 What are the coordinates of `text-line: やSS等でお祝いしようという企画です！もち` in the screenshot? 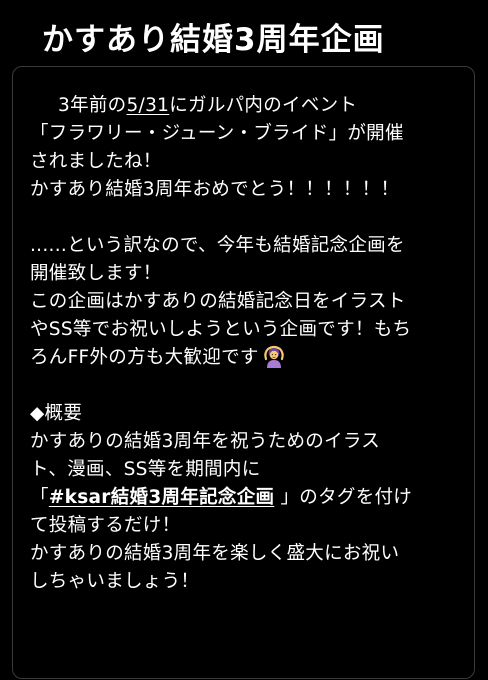 It's located at (221, 329).